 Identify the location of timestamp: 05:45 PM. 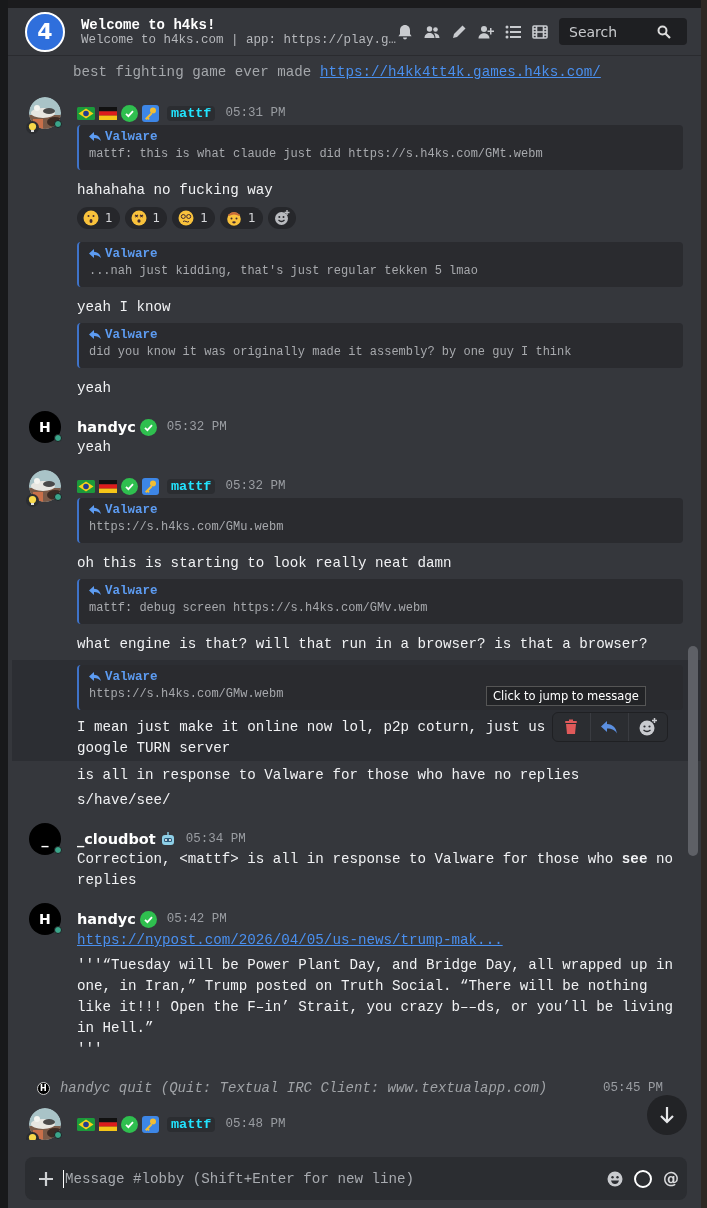
(633, 1088).